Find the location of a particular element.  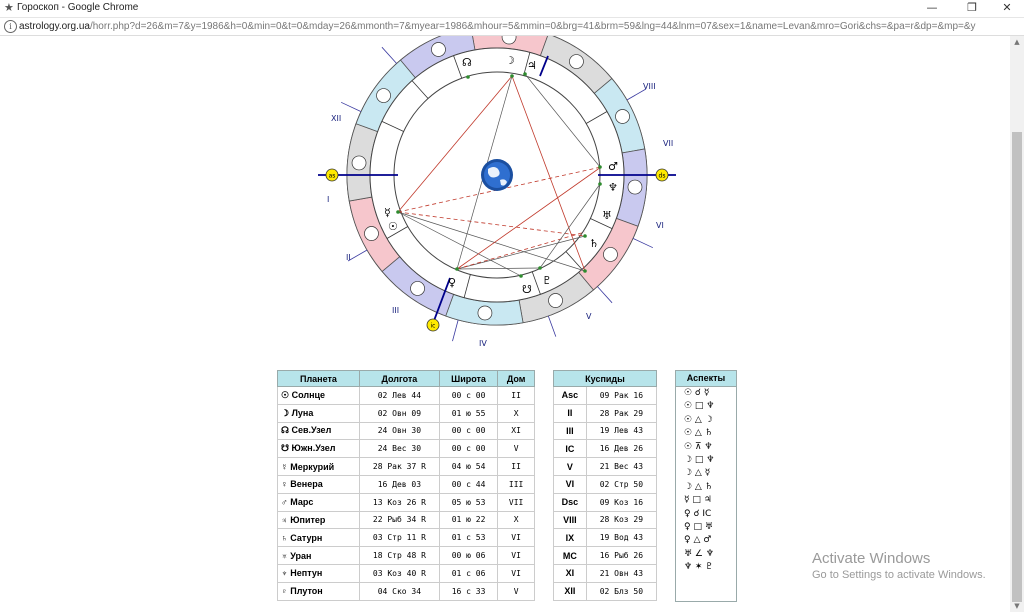

vertical-scrollbar: ▲ ▼ is located at coordinates (1017, 324).